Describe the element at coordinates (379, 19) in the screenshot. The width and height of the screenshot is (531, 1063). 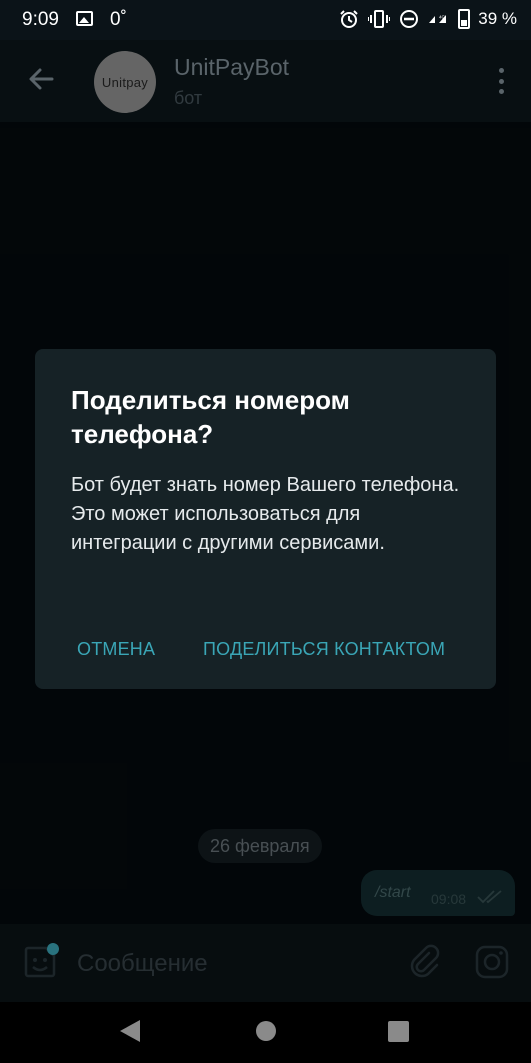
I see `vibrate-icon` at that location.